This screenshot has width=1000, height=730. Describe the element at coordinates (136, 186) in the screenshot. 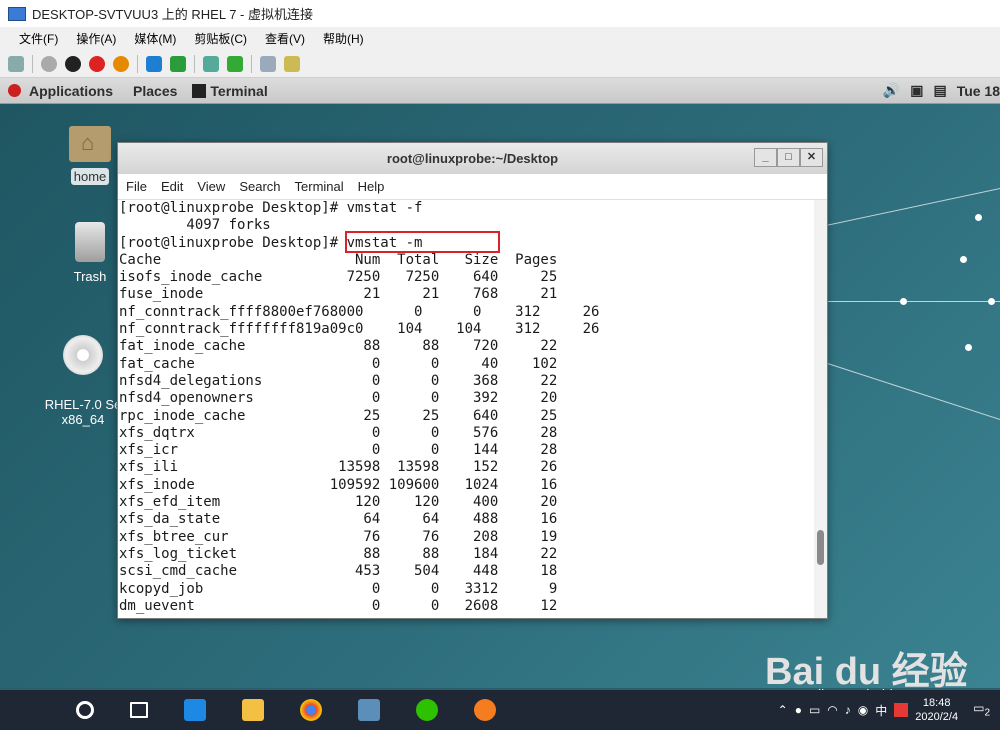

I see `term-menu-file: File` at that location.